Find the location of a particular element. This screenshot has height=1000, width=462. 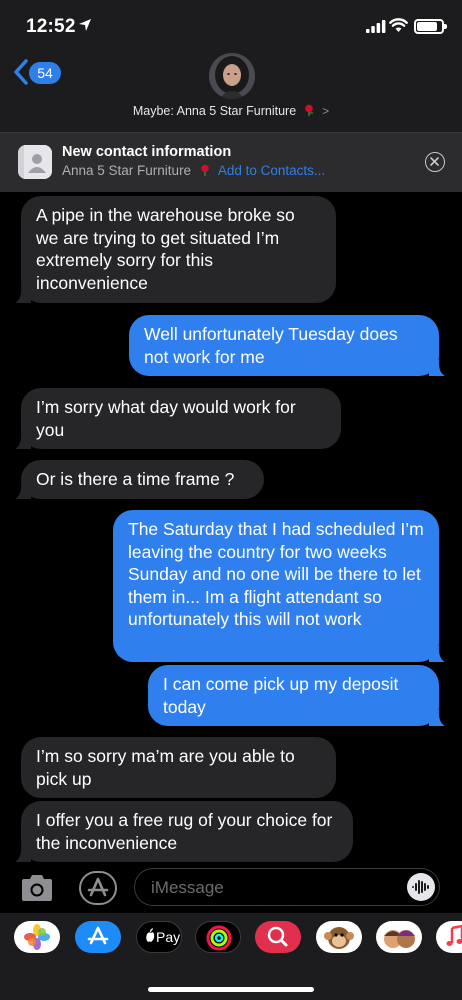

contacts-app-icon is located at coordinates (35, 162).